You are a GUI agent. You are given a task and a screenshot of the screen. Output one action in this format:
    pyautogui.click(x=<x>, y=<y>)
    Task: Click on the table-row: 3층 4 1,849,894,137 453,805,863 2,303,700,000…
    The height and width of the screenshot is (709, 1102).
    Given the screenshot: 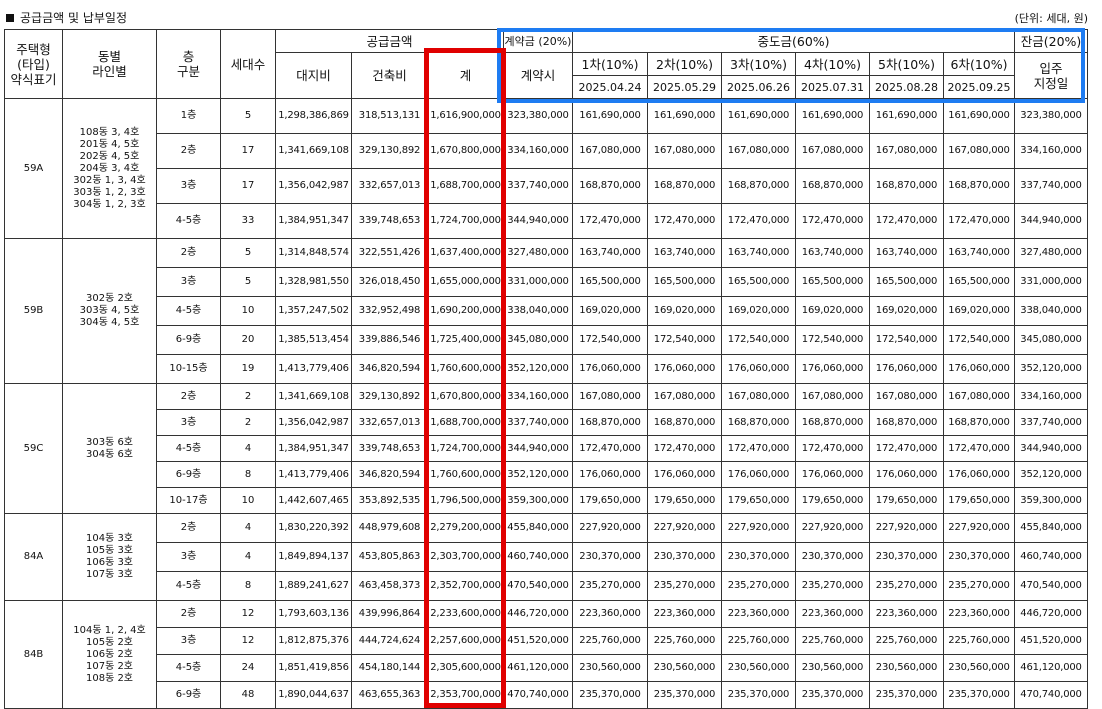 What is the action you would take?
    pyautogui.click(x=547, y=557)
    